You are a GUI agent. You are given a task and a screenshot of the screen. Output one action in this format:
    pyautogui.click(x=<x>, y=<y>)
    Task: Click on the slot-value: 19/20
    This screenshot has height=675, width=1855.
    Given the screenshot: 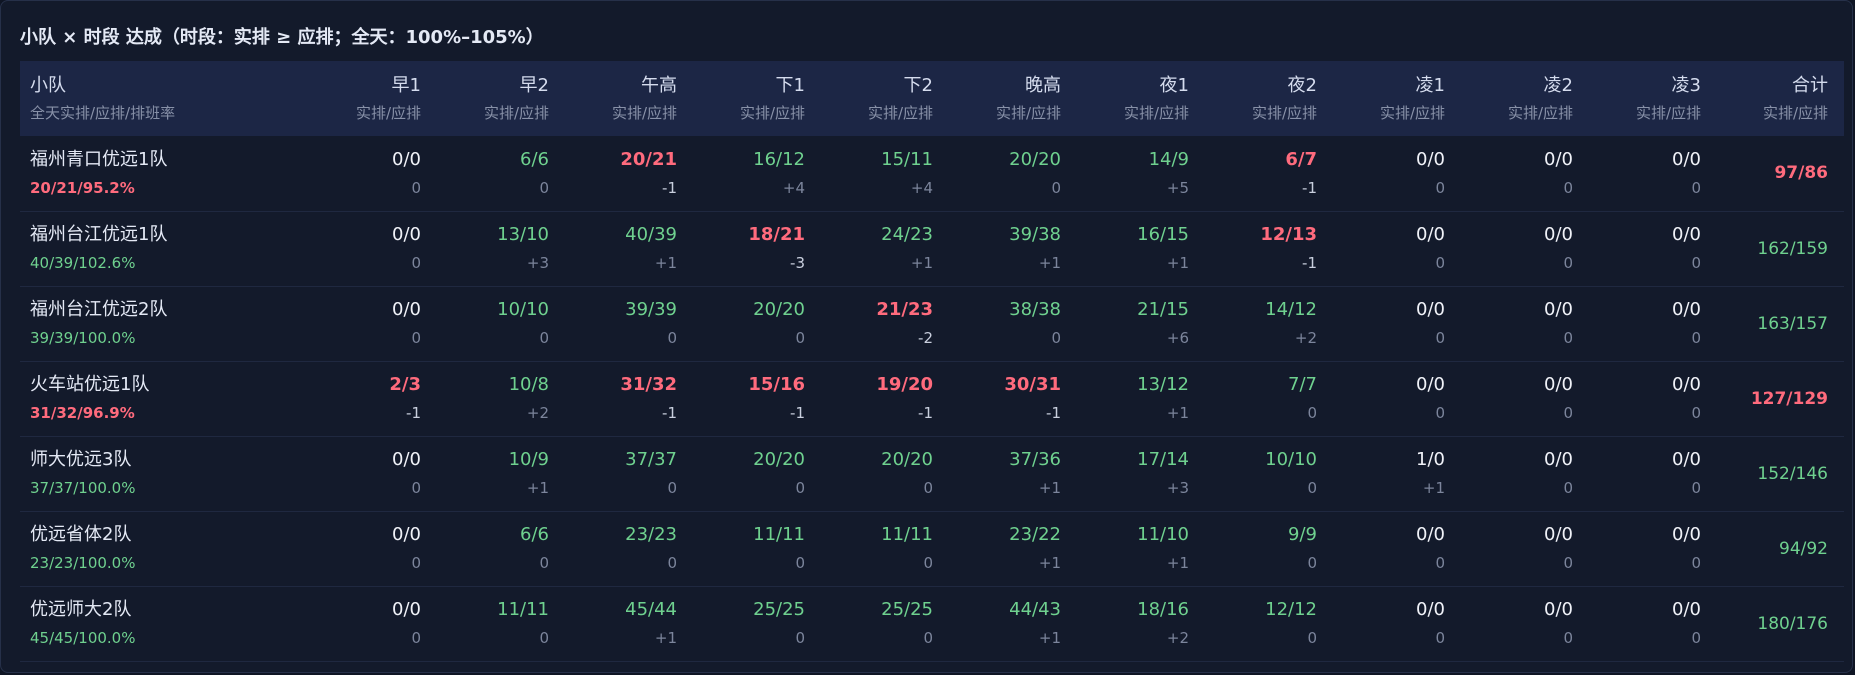 What is the action you would take?
    pyautogui.click(x=904, y=384)
    